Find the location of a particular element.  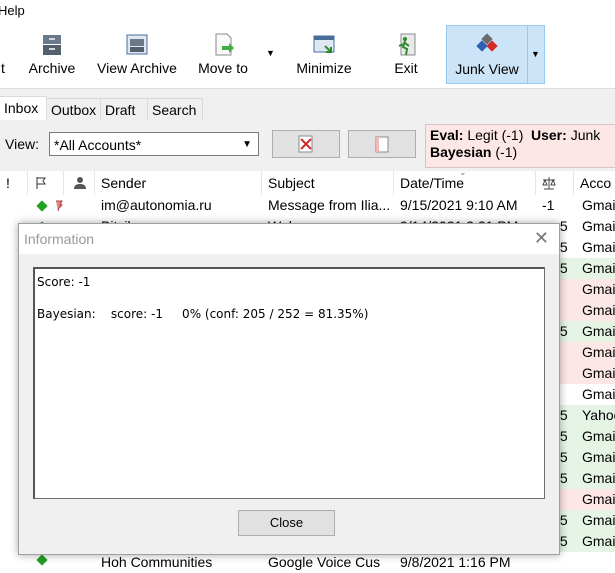

row-subject: Google Voice Cus is located at coordinates (324, 562).